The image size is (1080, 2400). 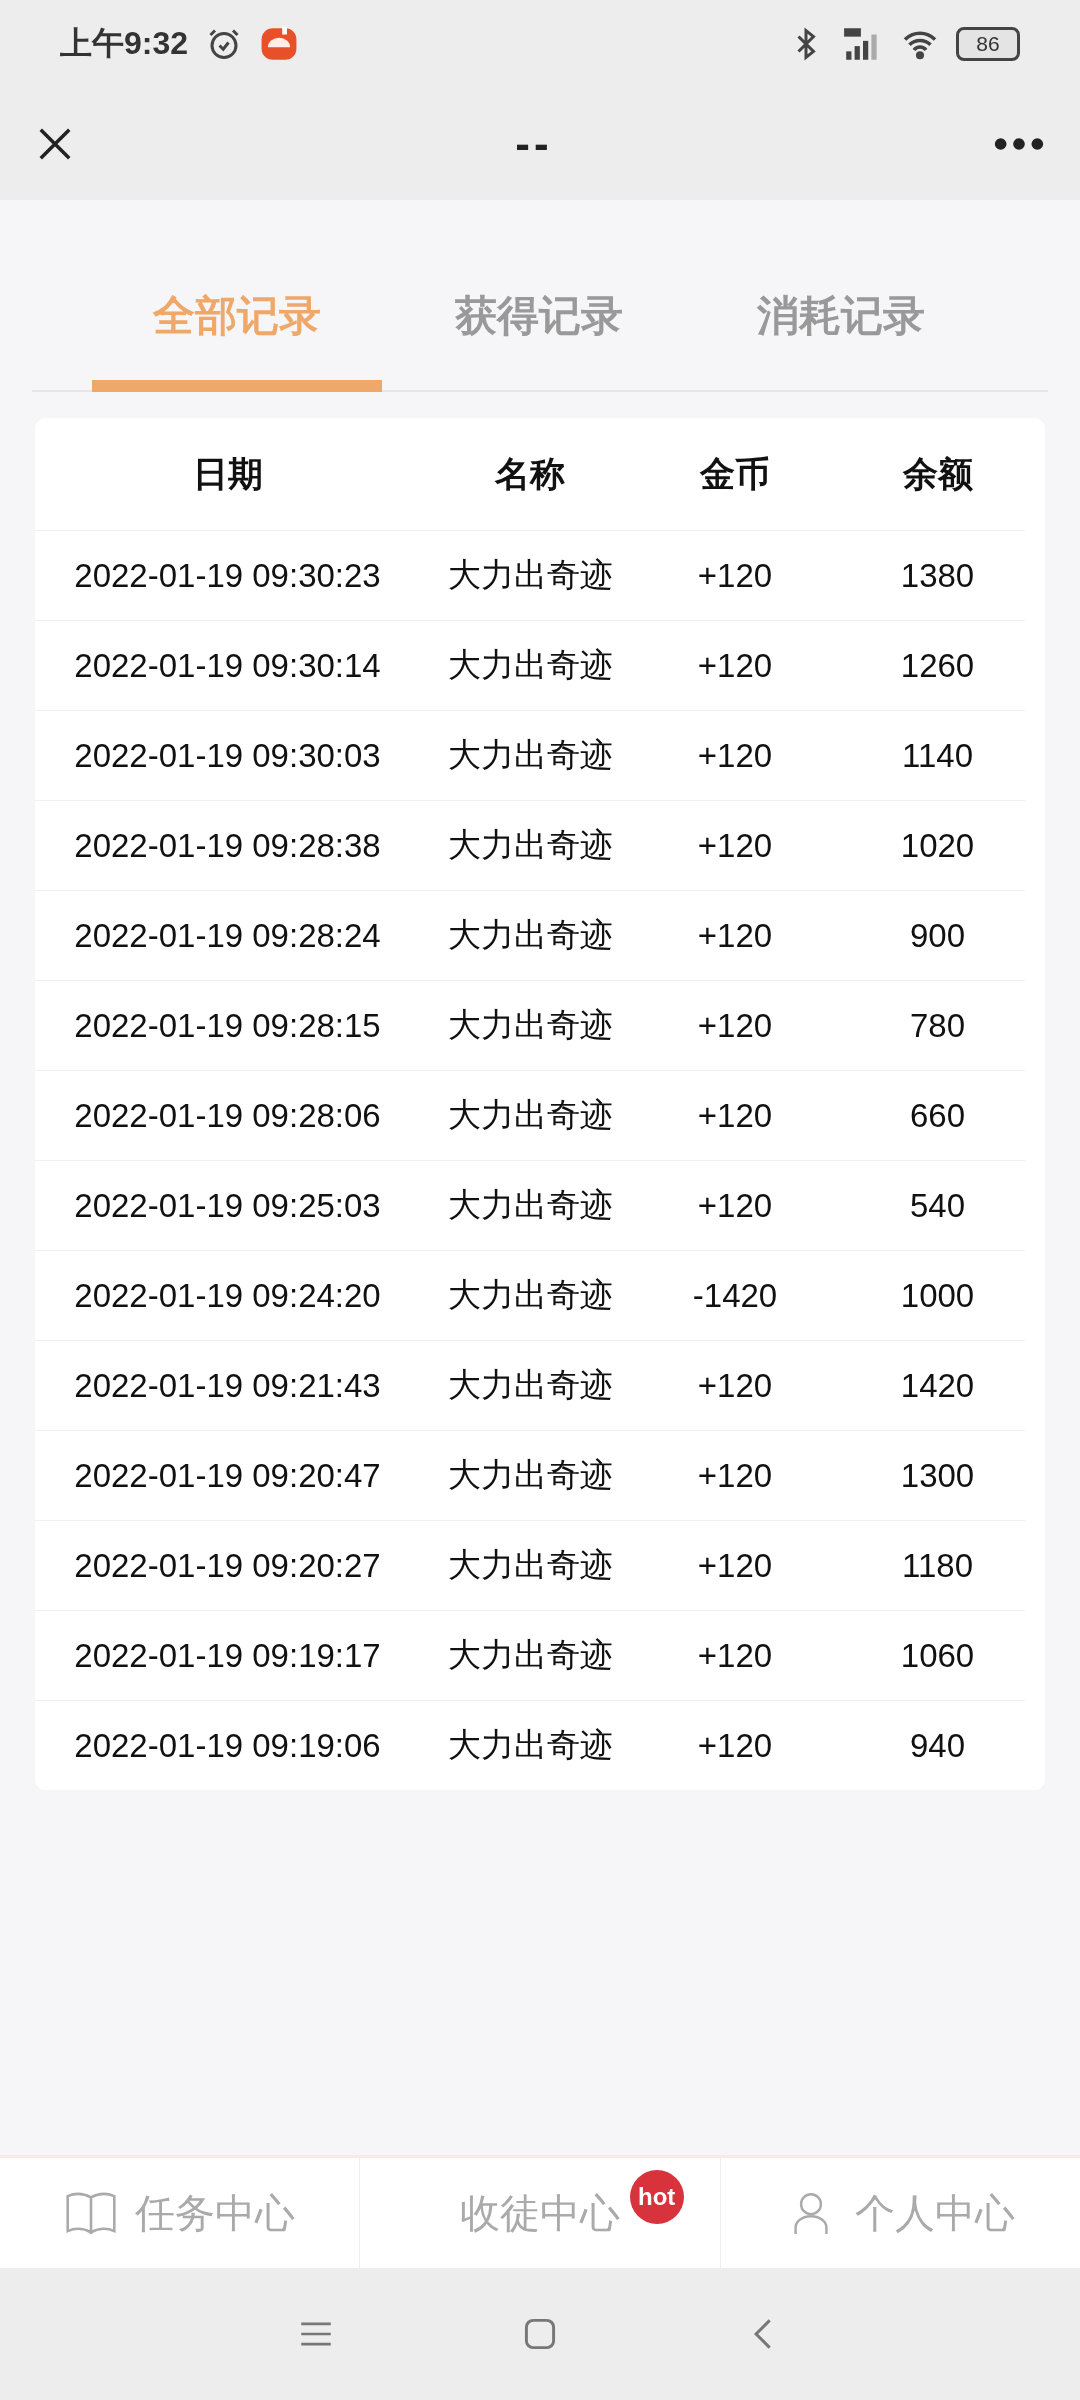 I want to click on table-cell-text: 1380, so click(x=937, y=575).